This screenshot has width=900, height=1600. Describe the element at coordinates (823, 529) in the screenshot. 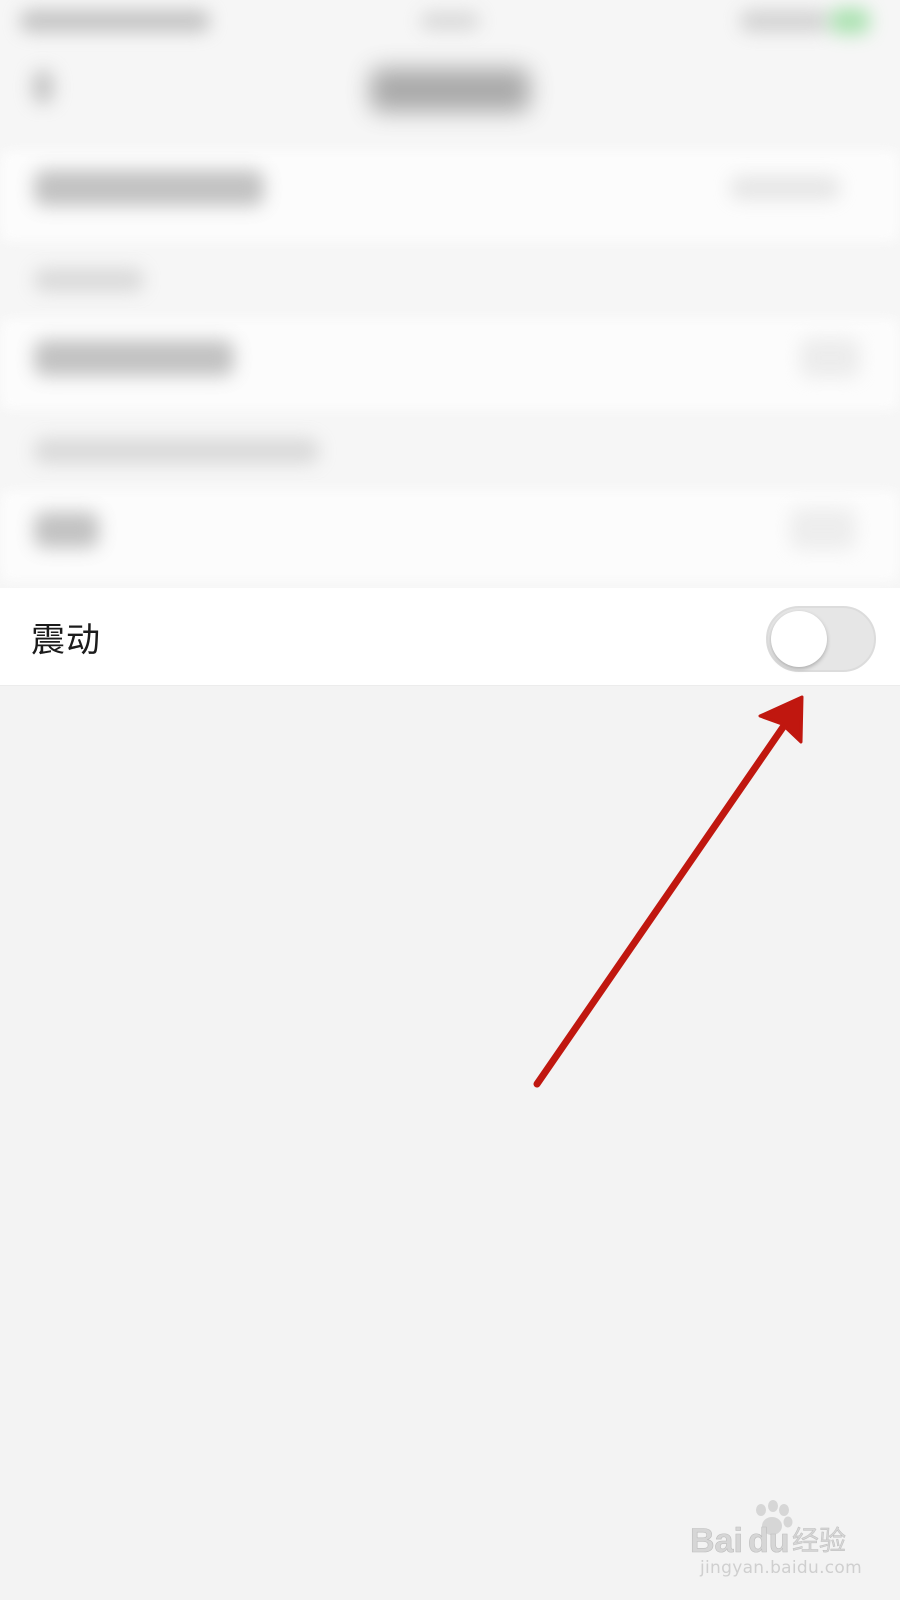

I see `settings-row-3-toggle` at that location.